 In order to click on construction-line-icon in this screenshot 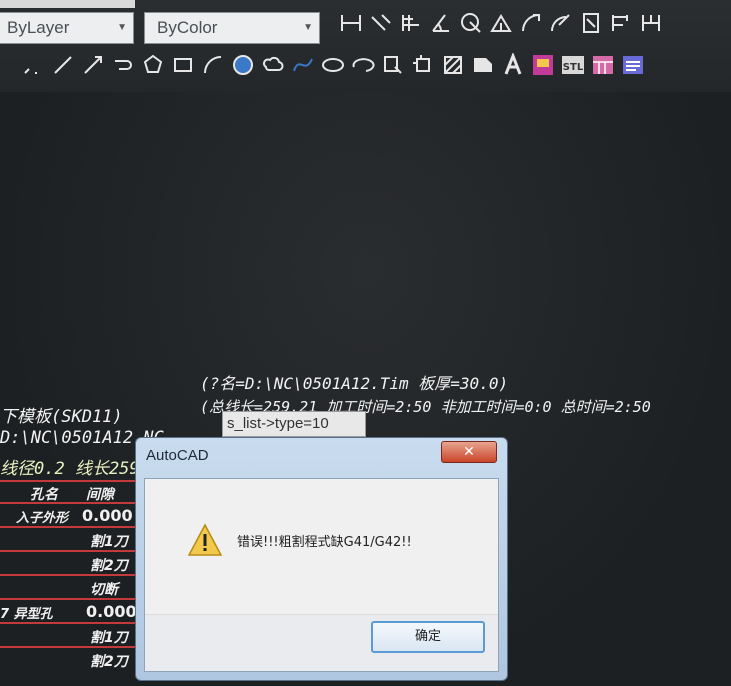, I will do `click(93, 65)`.